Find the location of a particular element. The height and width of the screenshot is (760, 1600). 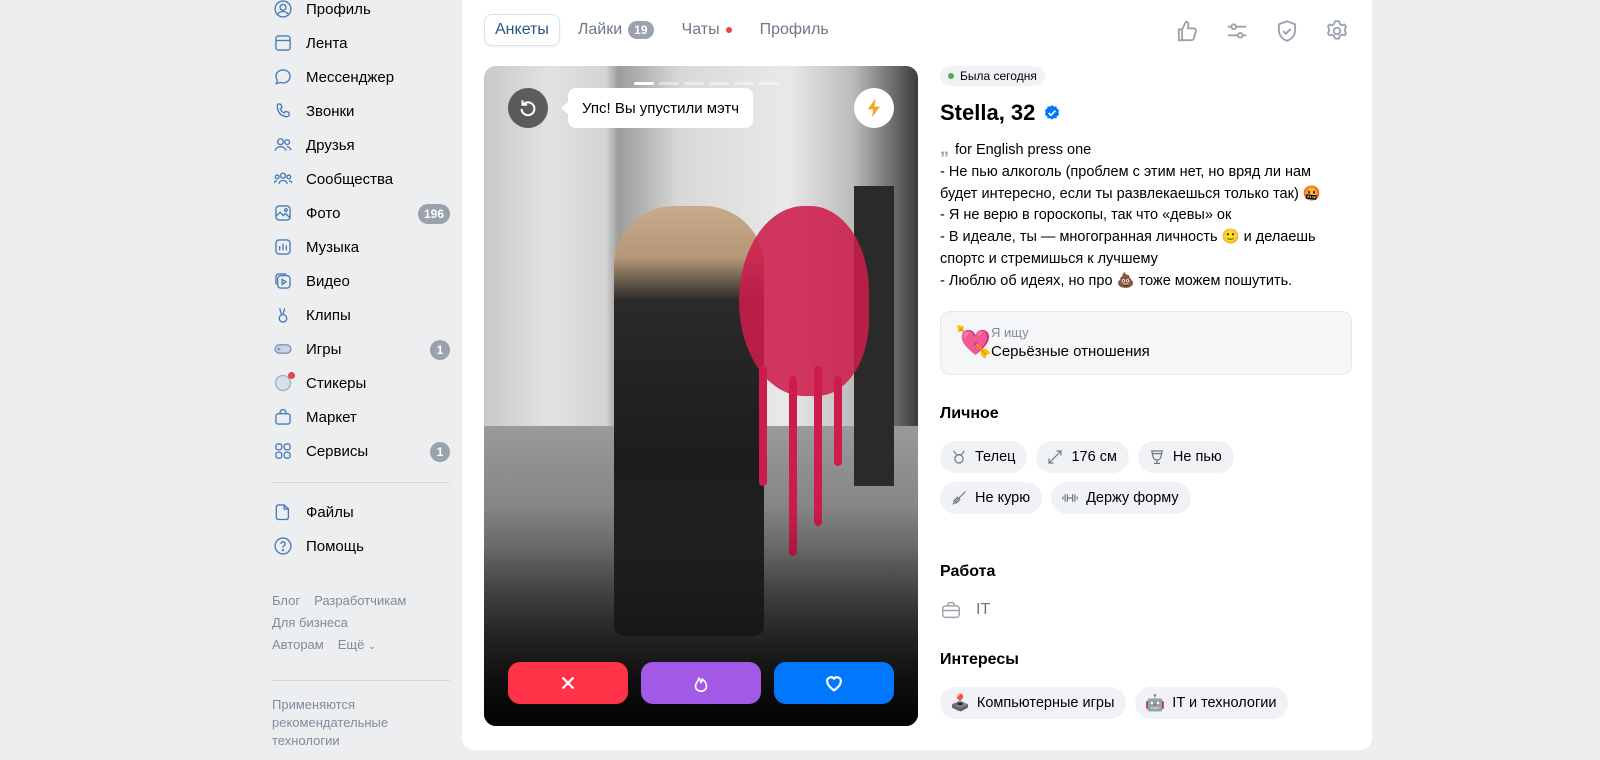

dislike-button is located at coordinates (568, 683).